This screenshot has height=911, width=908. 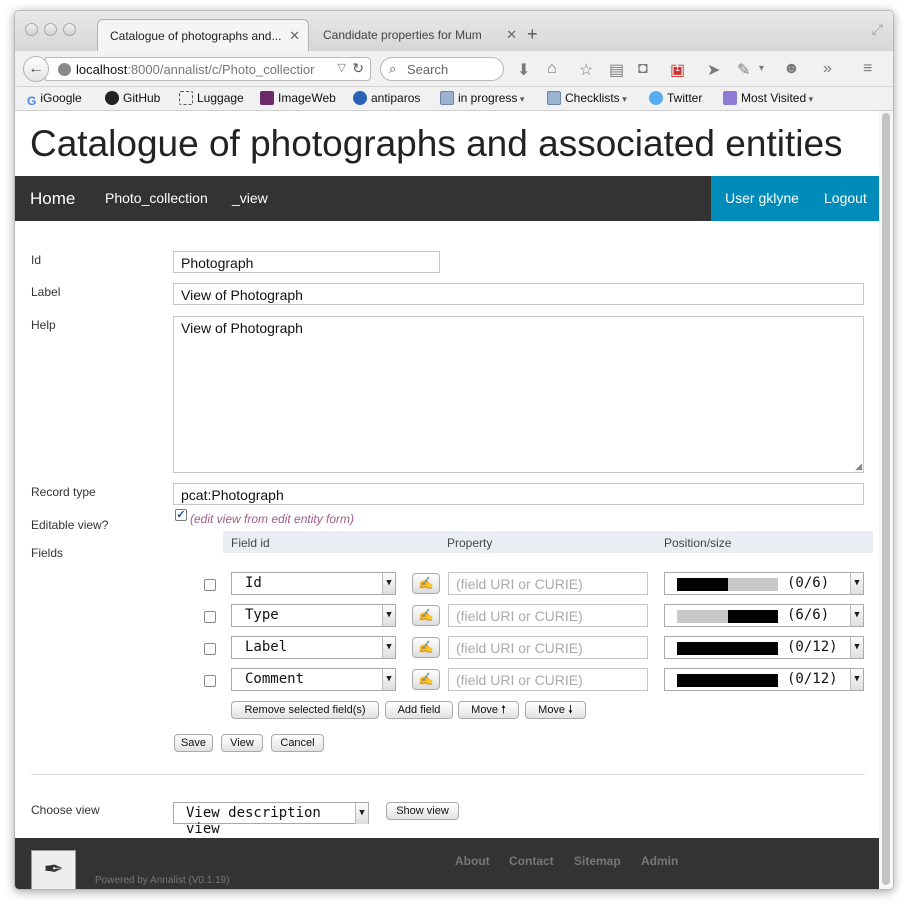 What do you see at coordinates (156, 198) in the screenshot?
I see `nav-collection-link: Photo_collection` at bounding box center [156, 198].